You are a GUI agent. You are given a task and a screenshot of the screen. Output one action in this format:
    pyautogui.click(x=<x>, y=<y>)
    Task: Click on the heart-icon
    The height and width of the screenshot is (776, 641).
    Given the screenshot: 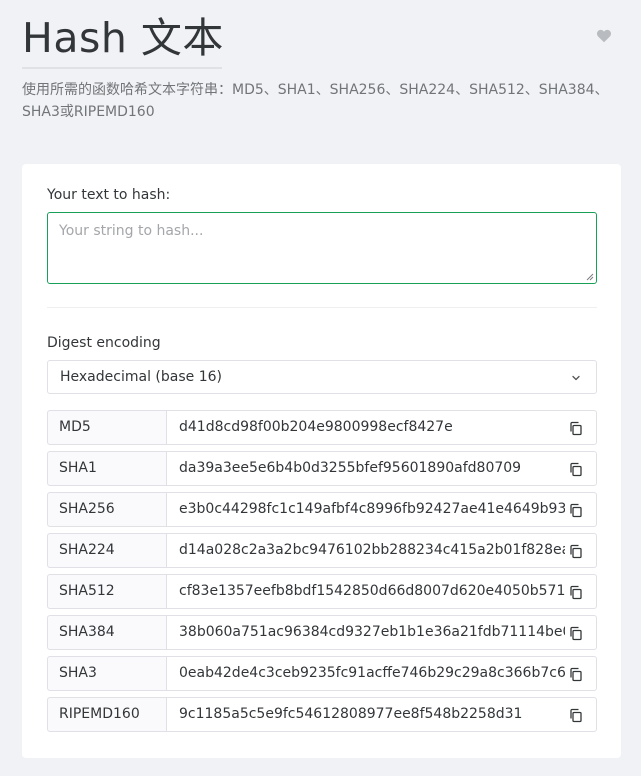 What is the action you would take?
    pyautogui.click(x=604, y=36)
    